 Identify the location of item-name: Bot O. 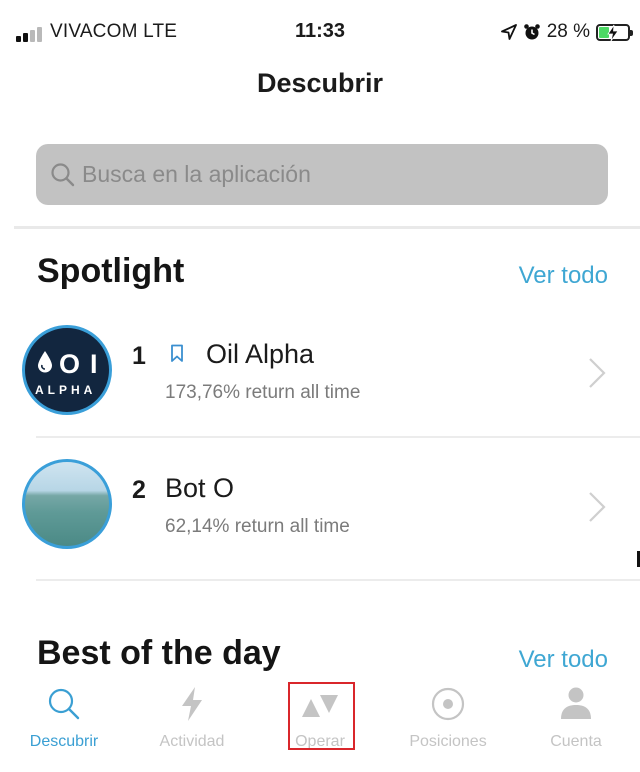
(200, 488).